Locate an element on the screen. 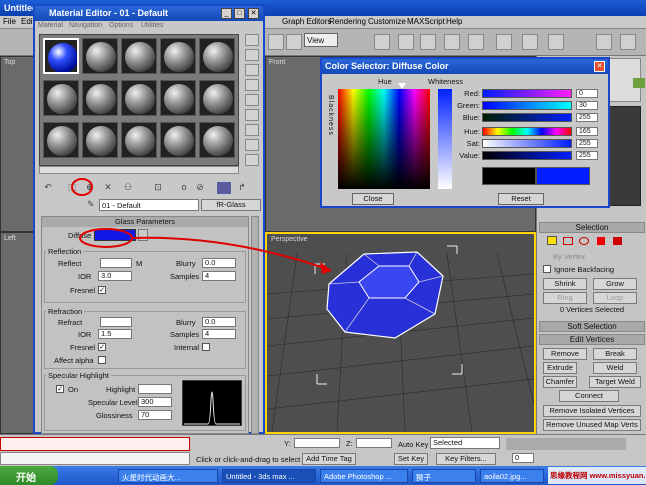  reset-button: Reset is located at coordinates (521, 199).